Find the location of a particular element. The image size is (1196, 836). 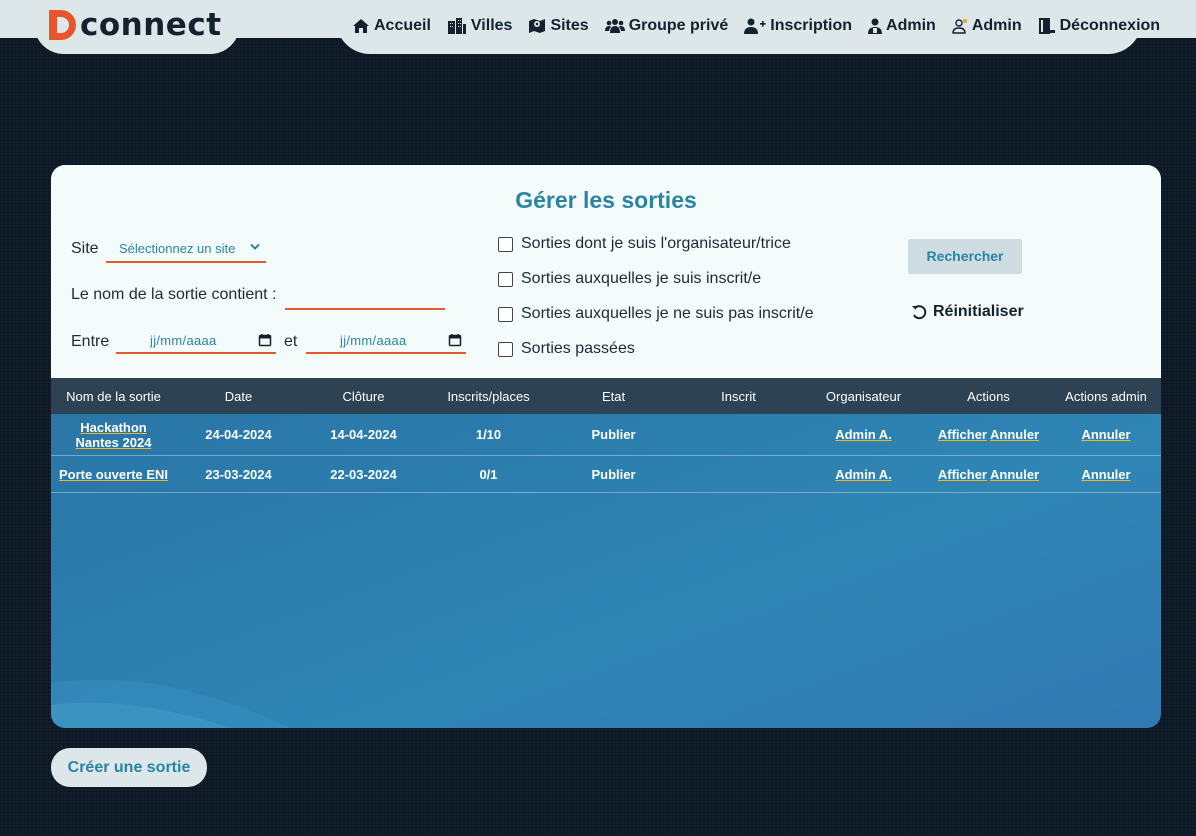

cell-date: 23-03-2024 is located at coordinates (238, 474).